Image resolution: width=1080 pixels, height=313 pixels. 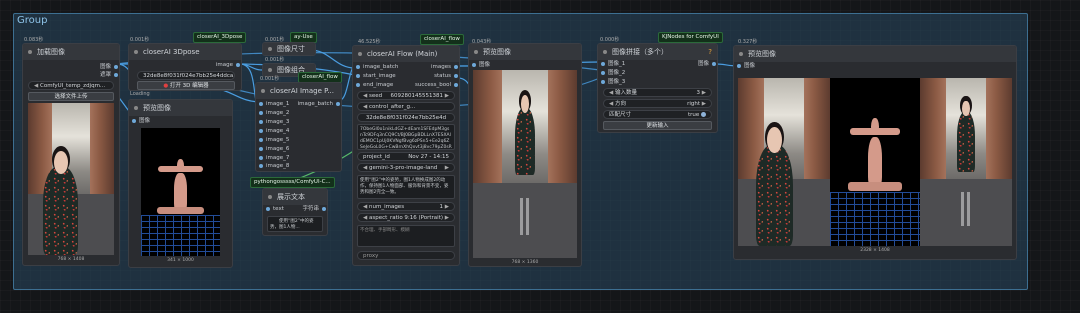 I want to click on node-title: 加载图像, so click(x=71, y=52).